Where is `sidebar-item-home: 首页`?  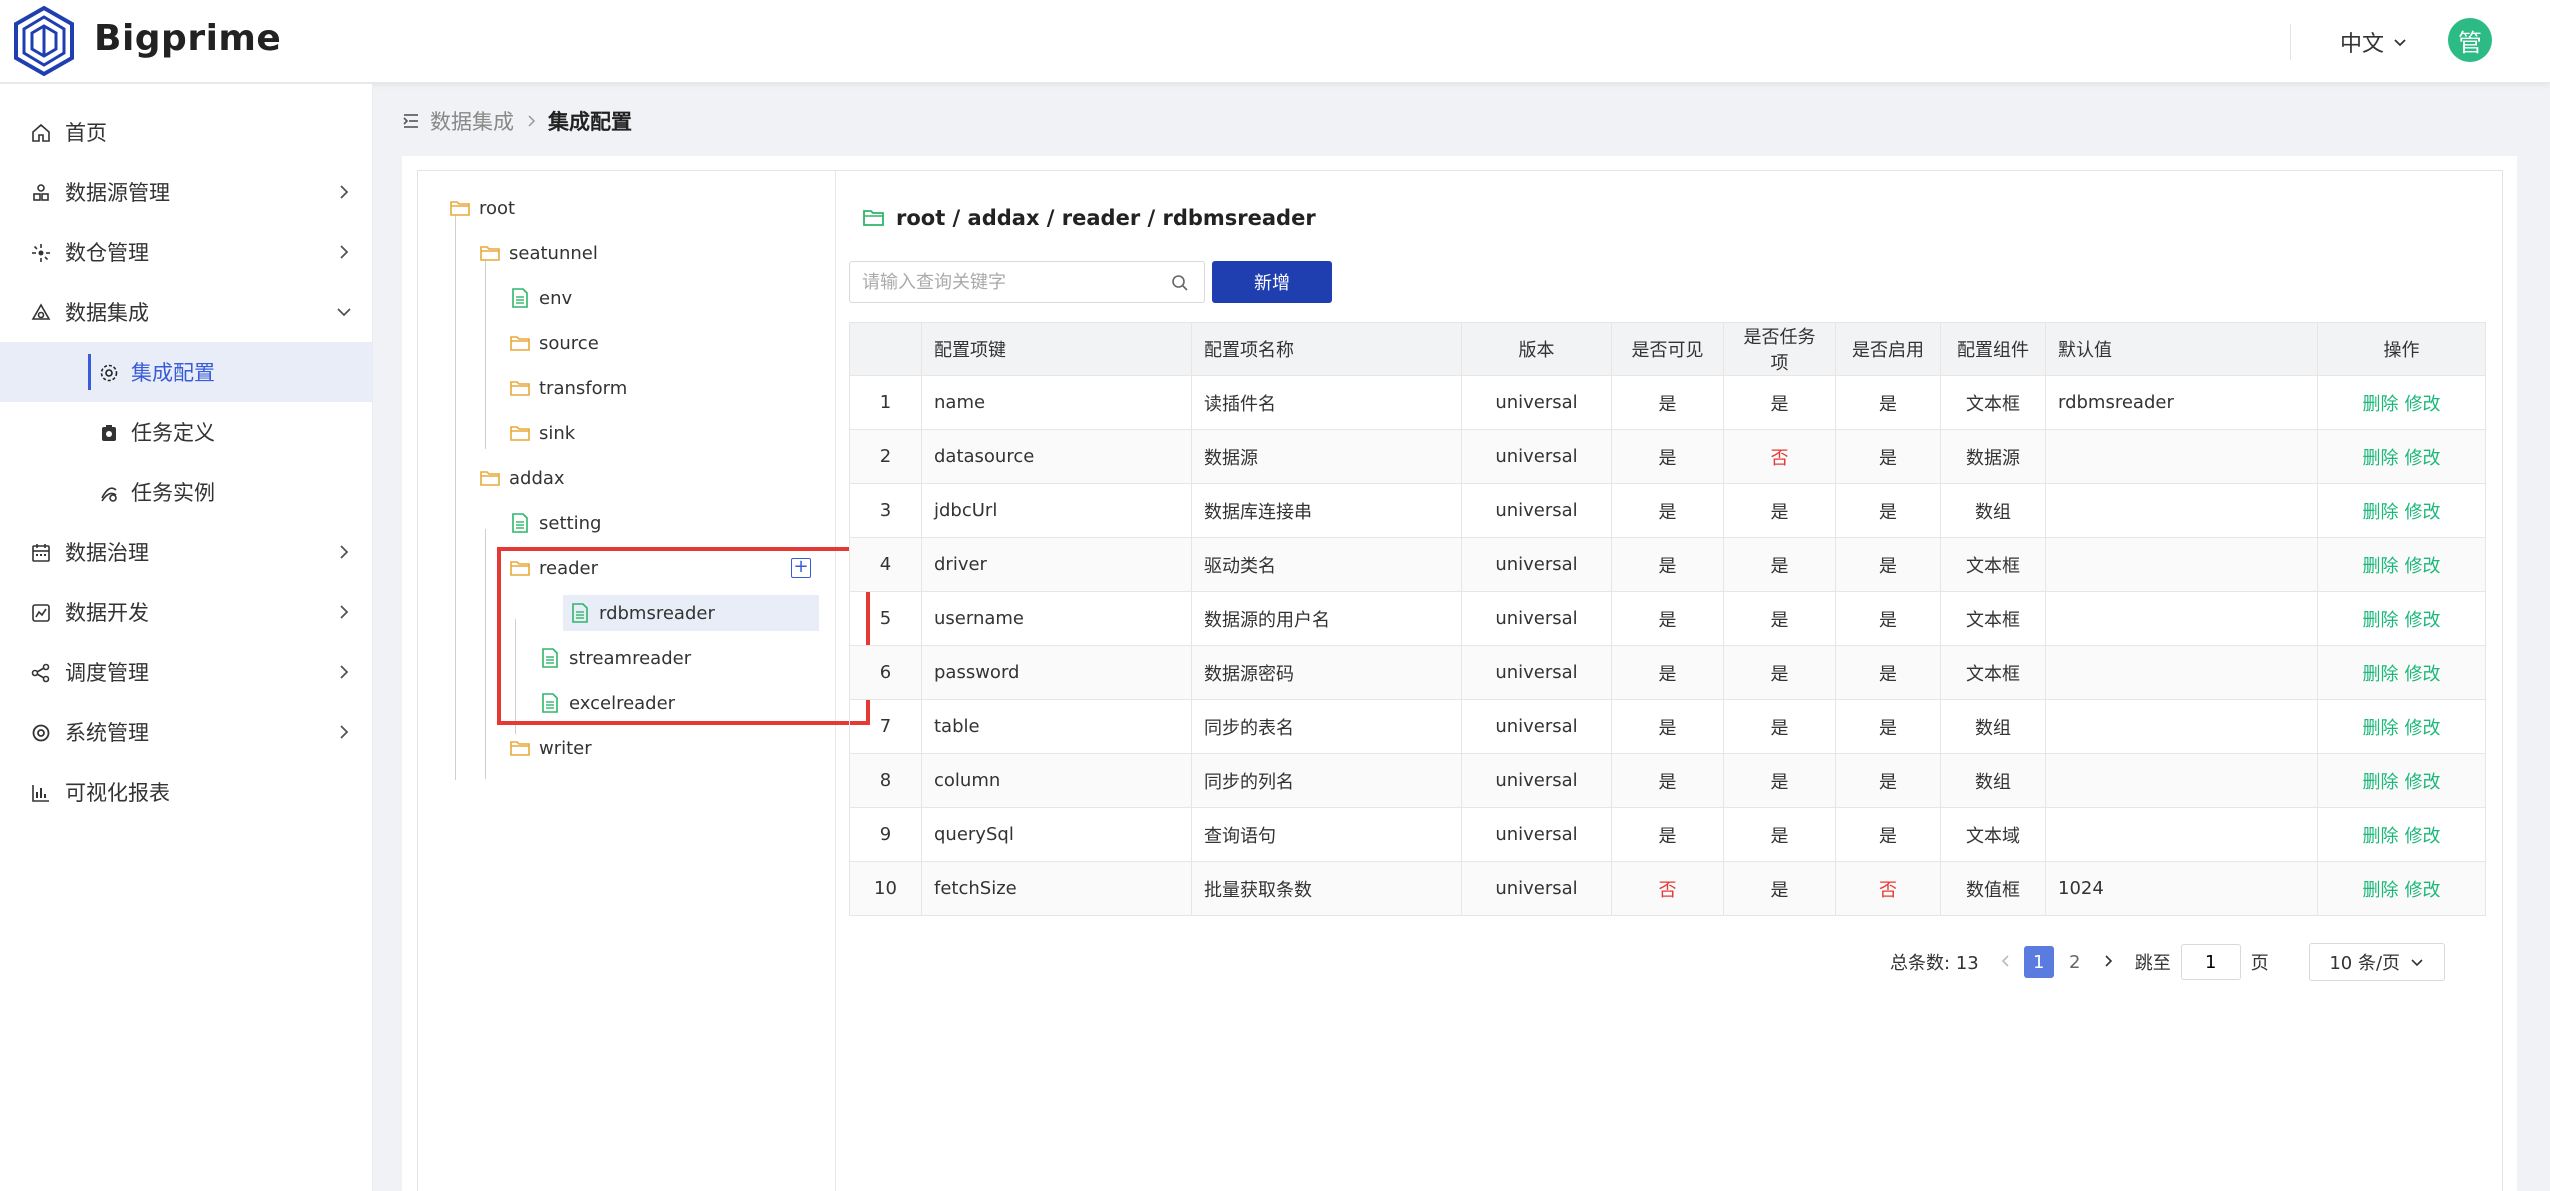 sidebar-item-home: 首页 is located at coordinates (186, 132).